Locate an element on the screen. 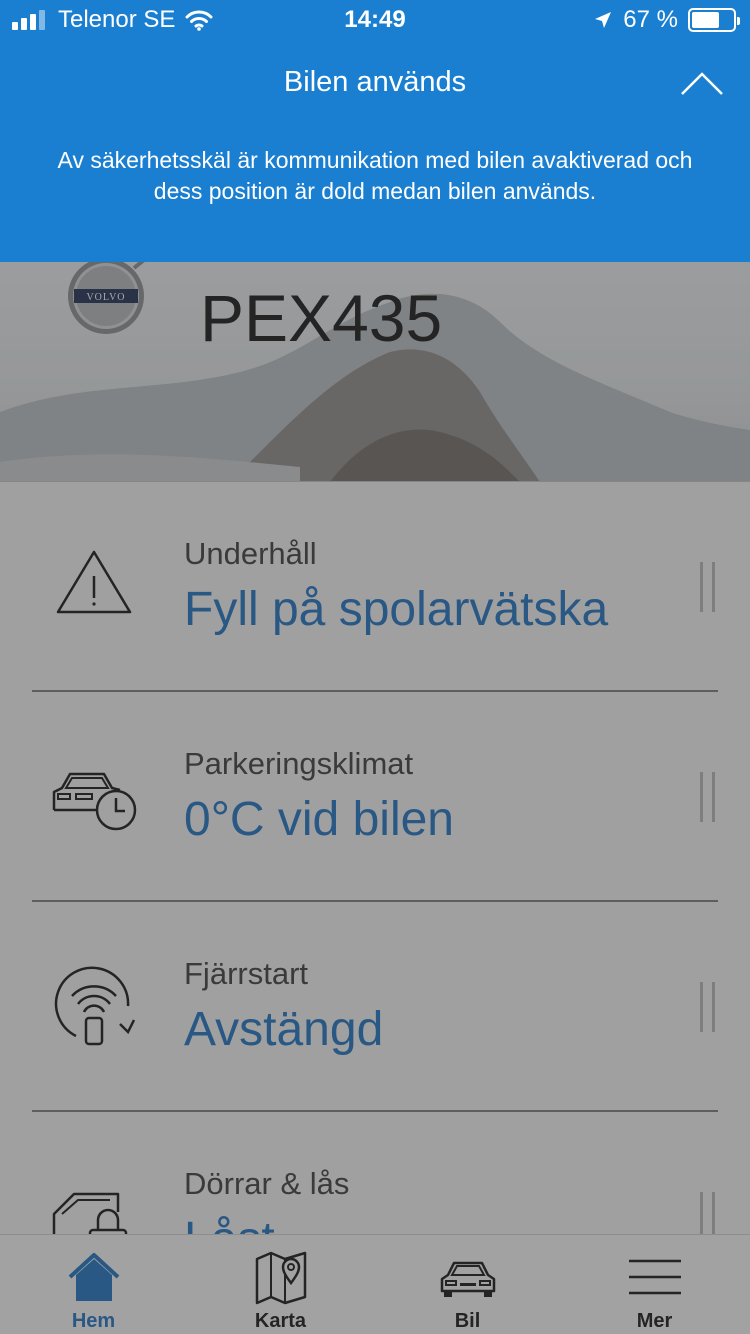 The width and height of the screenshot is (750, 1334). list-item-label: Parkeringsklimat is located at coordinates (299, 763).